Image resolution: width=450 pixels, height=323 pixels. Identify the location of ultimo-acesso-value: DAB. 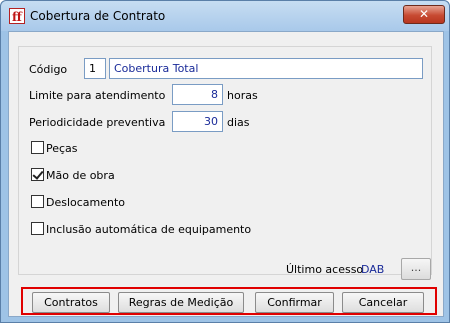
(373, 269).